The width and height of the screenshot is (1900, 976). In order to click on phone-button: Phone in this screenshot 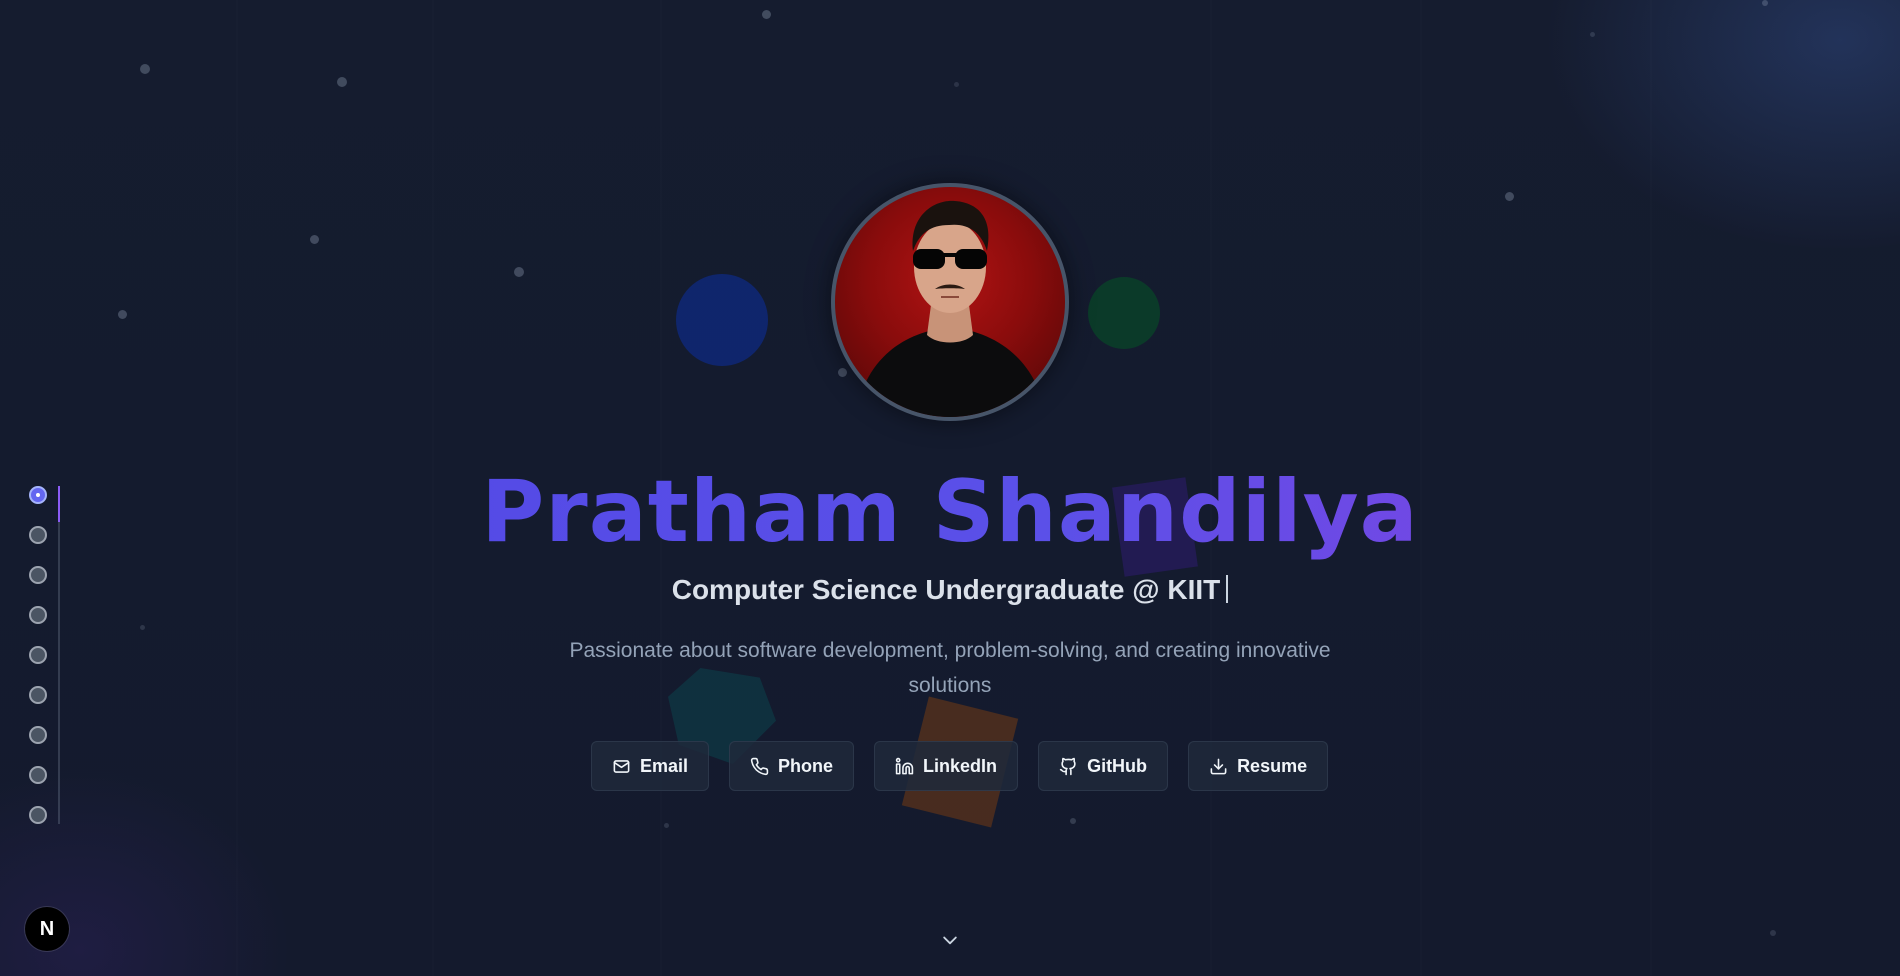, I will do `click(792, 766)`.